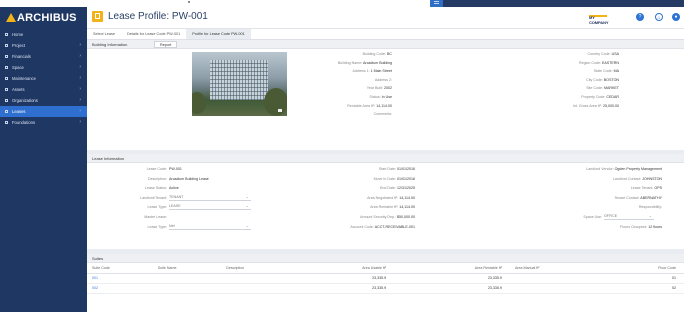  Describe the element at coordinates (599, 19) in the screenshot. I see `company-logo: MY COMPANY` at that location.